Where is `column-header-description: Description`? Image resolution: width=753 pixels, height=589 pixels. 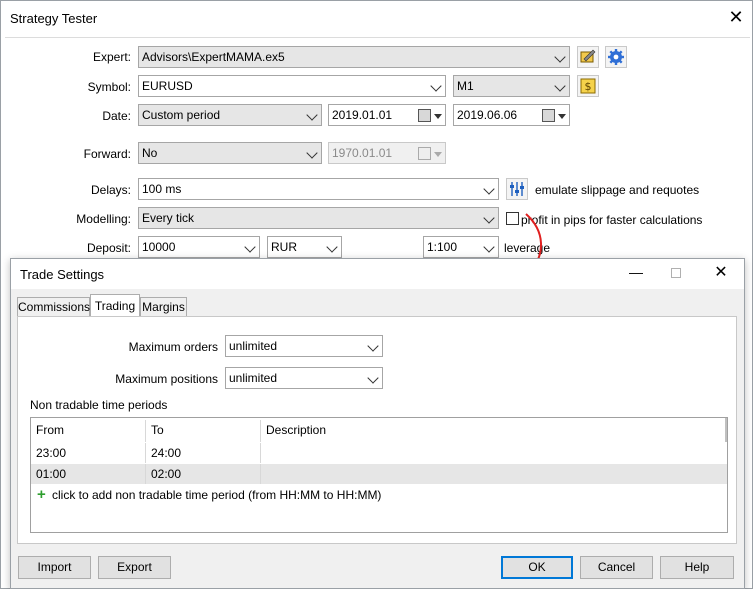
column-header-description: Description is located at coordinates (491, 431).